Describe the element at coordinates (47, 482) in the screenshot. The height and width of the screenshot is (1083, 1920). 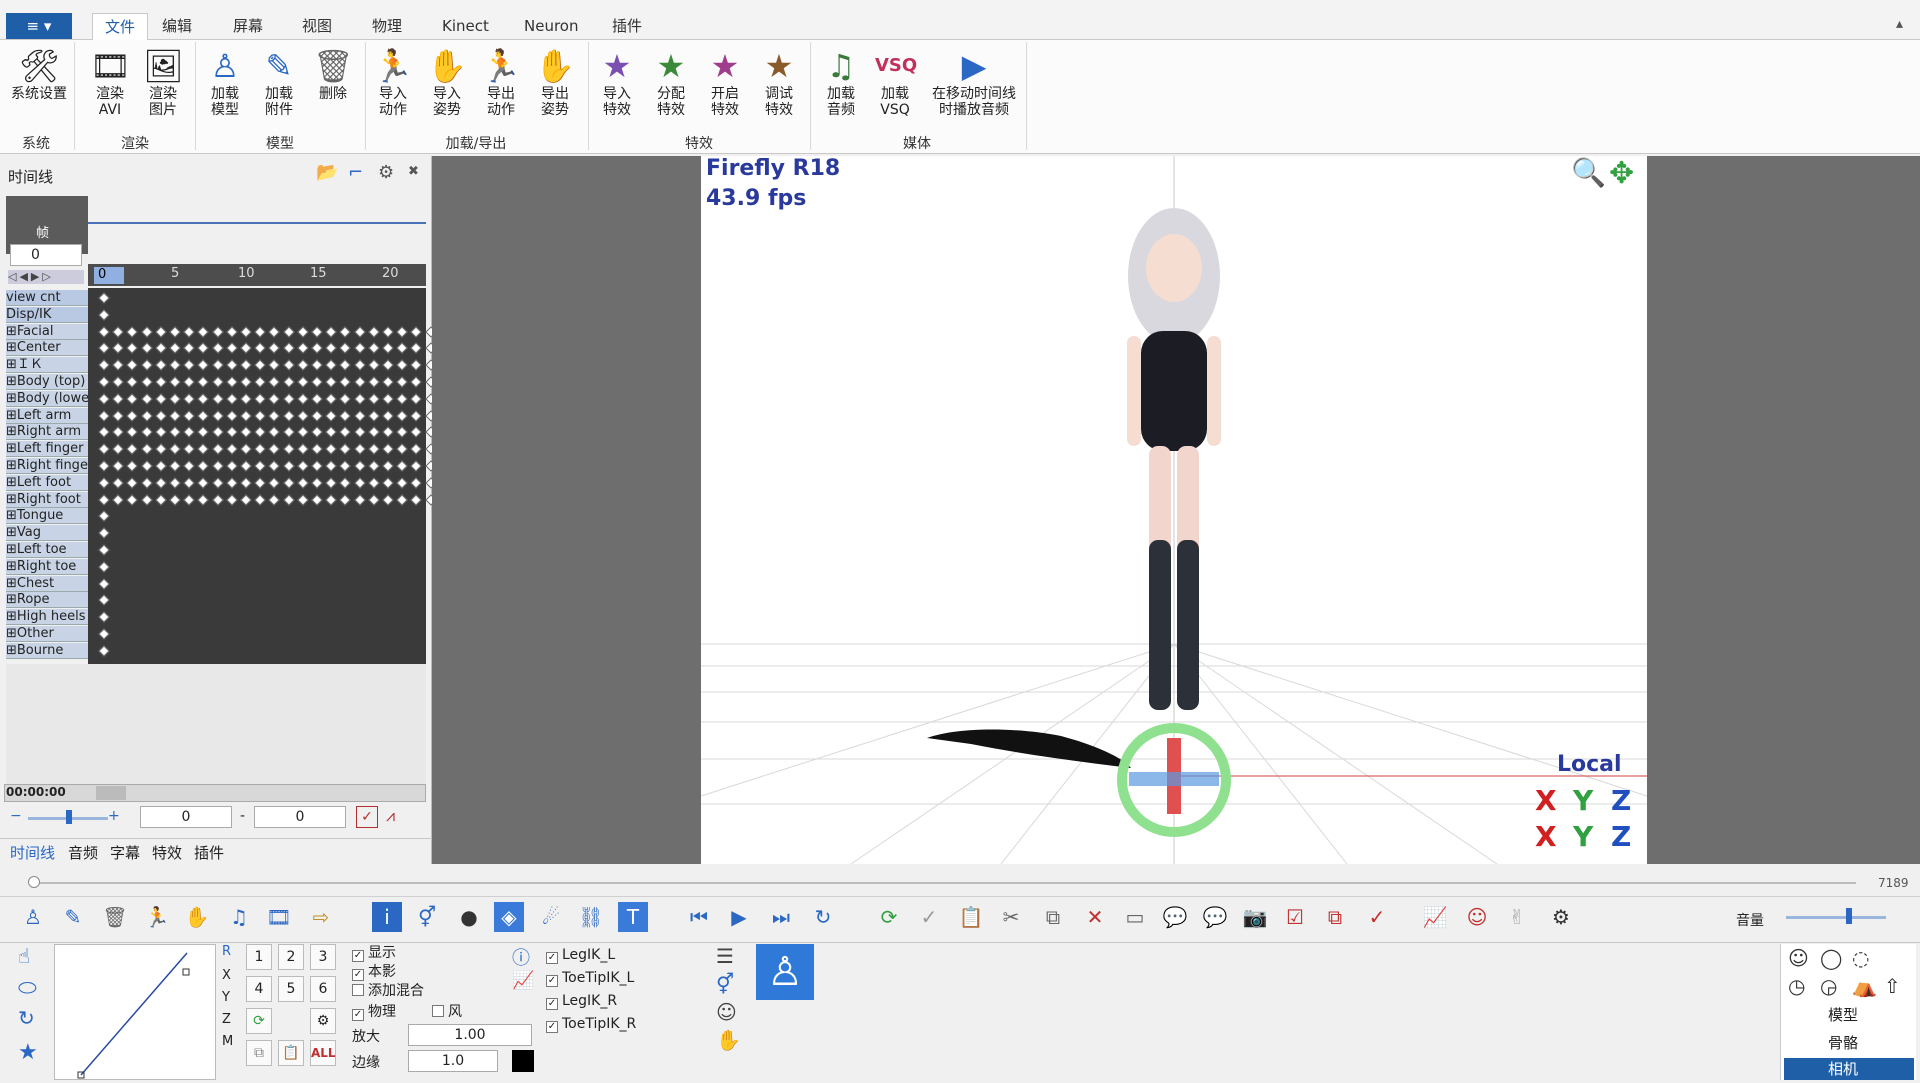
I see `timeline-row: ⊞Left foot` at that location.